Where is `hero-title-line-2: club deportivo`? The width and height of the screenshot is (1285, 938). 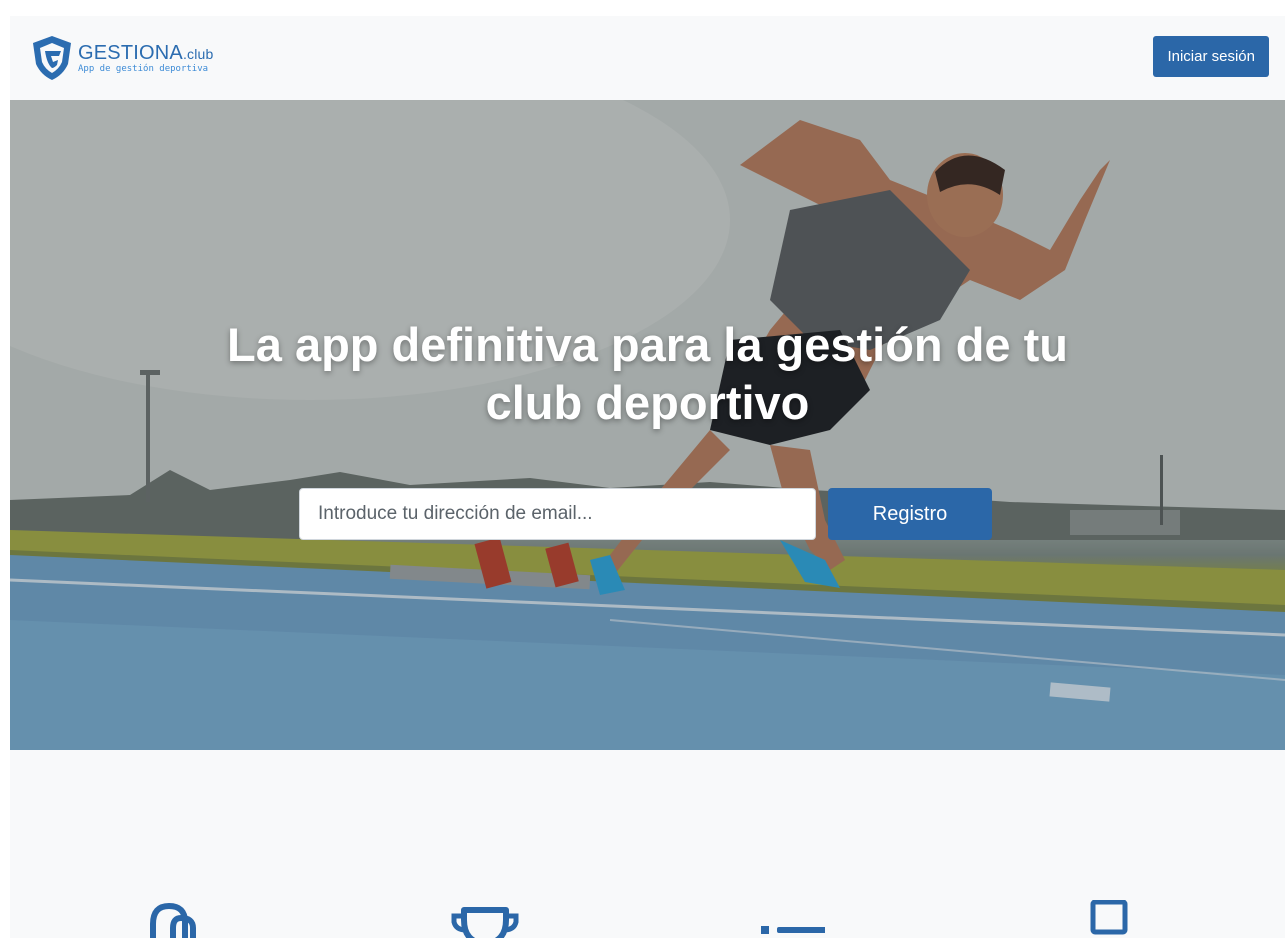 hero-title-line-2: club deportivo is located at coordinates (647, 402).